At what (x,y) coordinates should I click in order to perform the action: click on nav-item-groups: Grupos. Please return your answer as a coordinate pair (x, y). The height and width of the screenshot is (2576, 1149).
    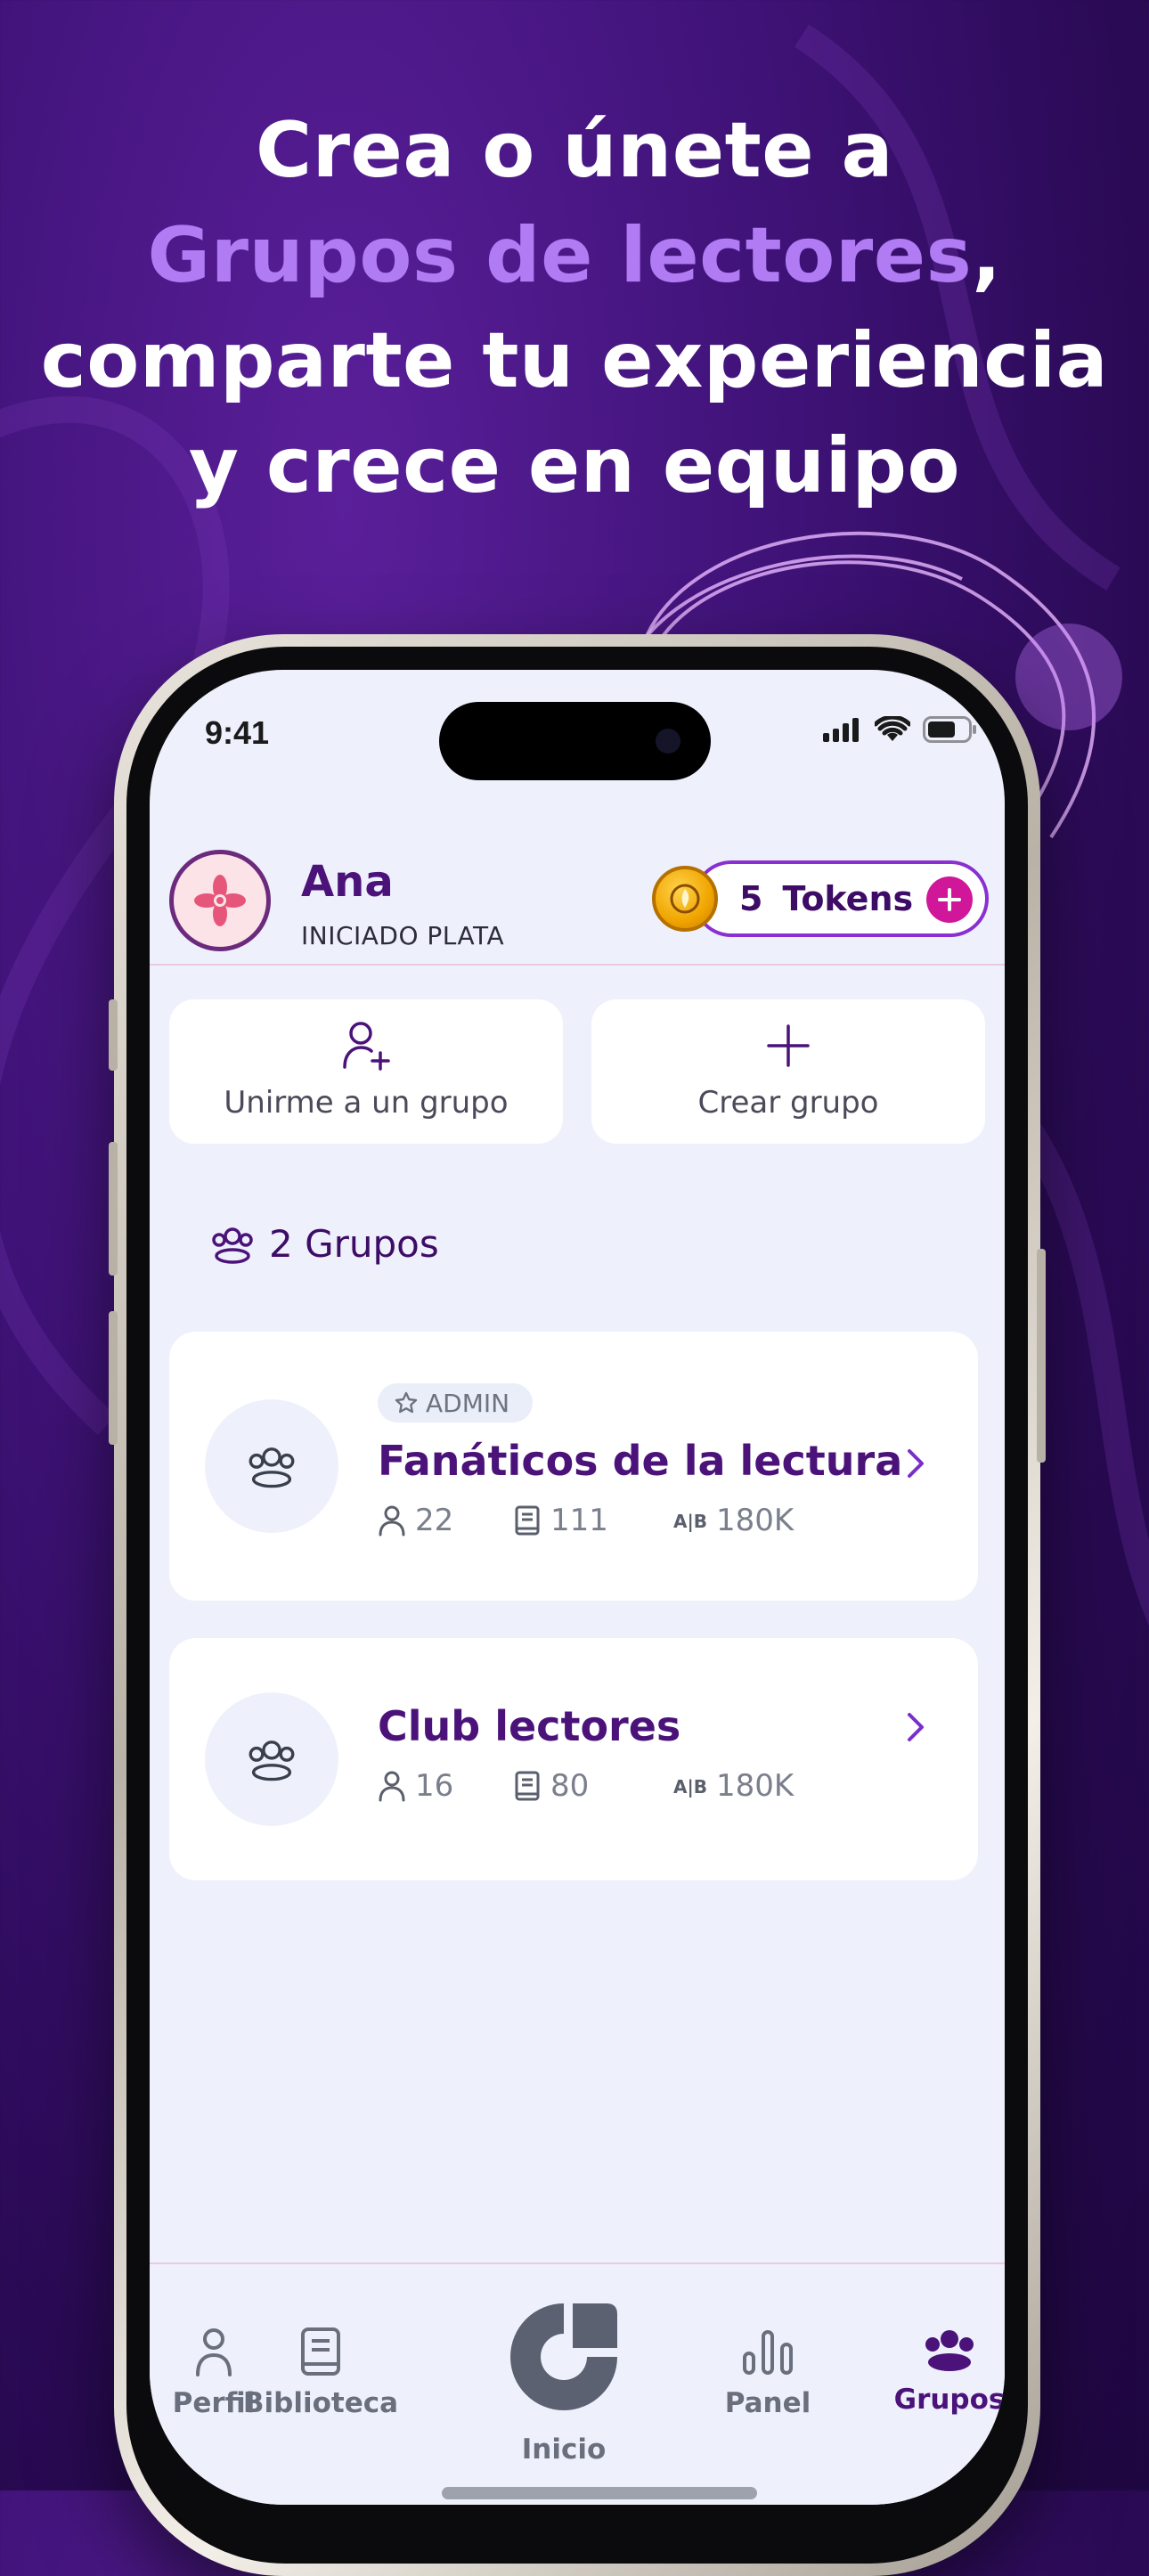
    Looking at the image, I should click on (937, 2371).